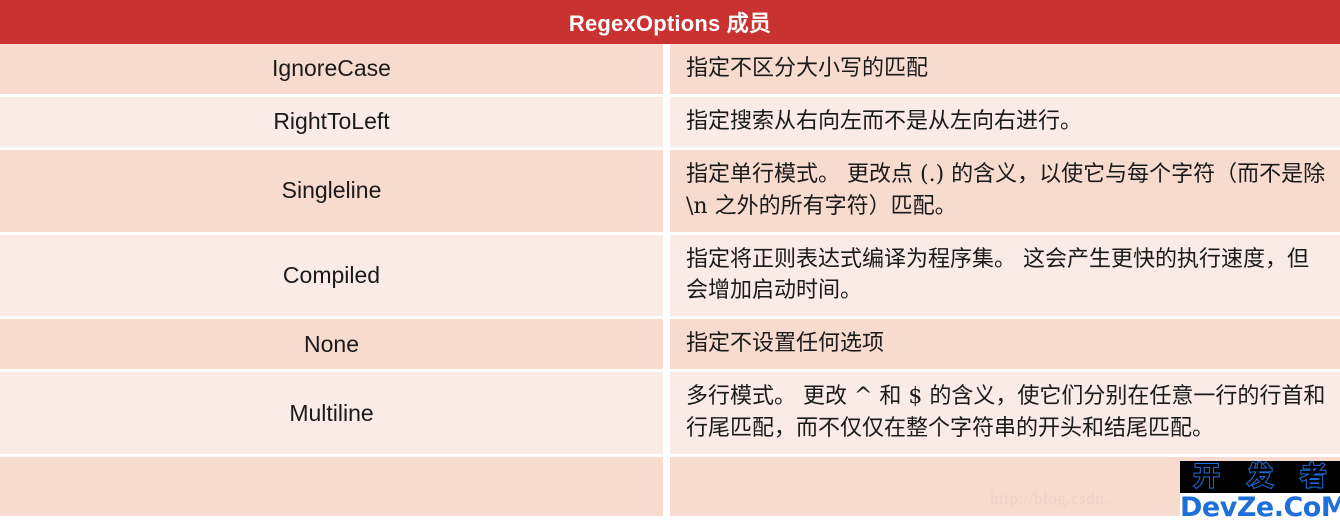 Image resolution: width=1340 pixels, height=530 pixels. I want to click on table-header-row: RegexOptions 成员, so click(670, 22).